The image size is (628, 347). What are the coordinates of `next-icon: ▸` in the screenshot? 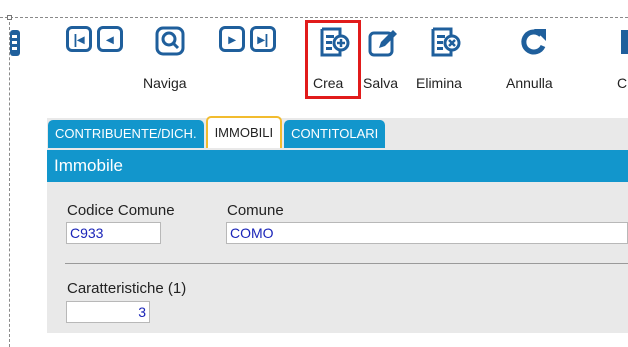 It's located at (232, 39).